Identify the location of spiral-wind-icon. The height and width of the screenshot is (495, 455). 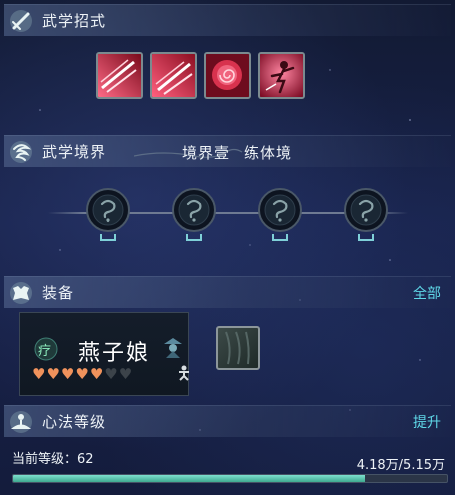
(21, 152).